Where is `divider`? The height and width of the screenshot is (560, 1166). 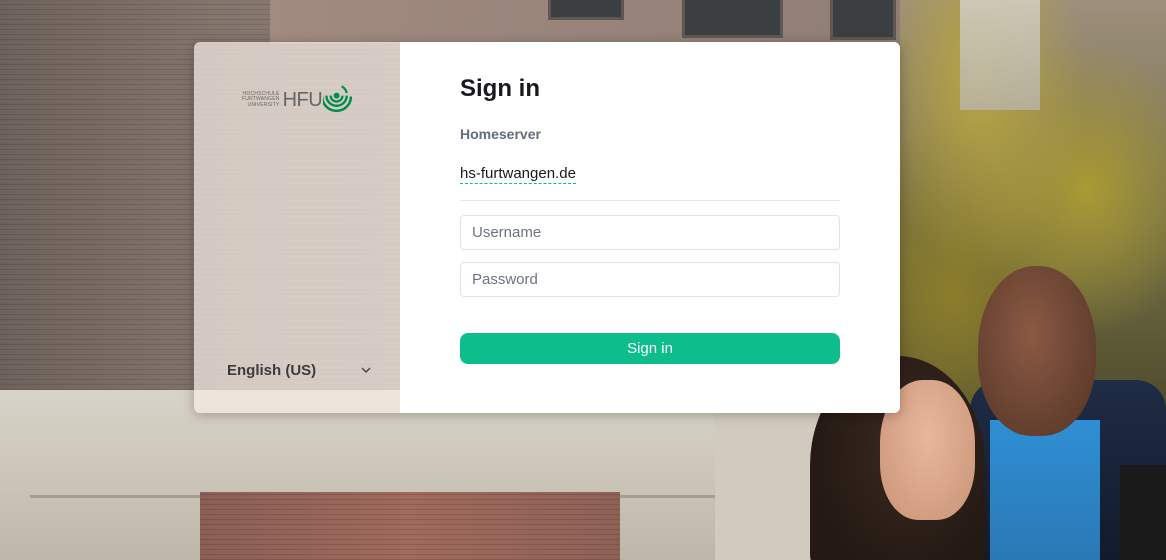
divider is located at coordinates (650, 200).